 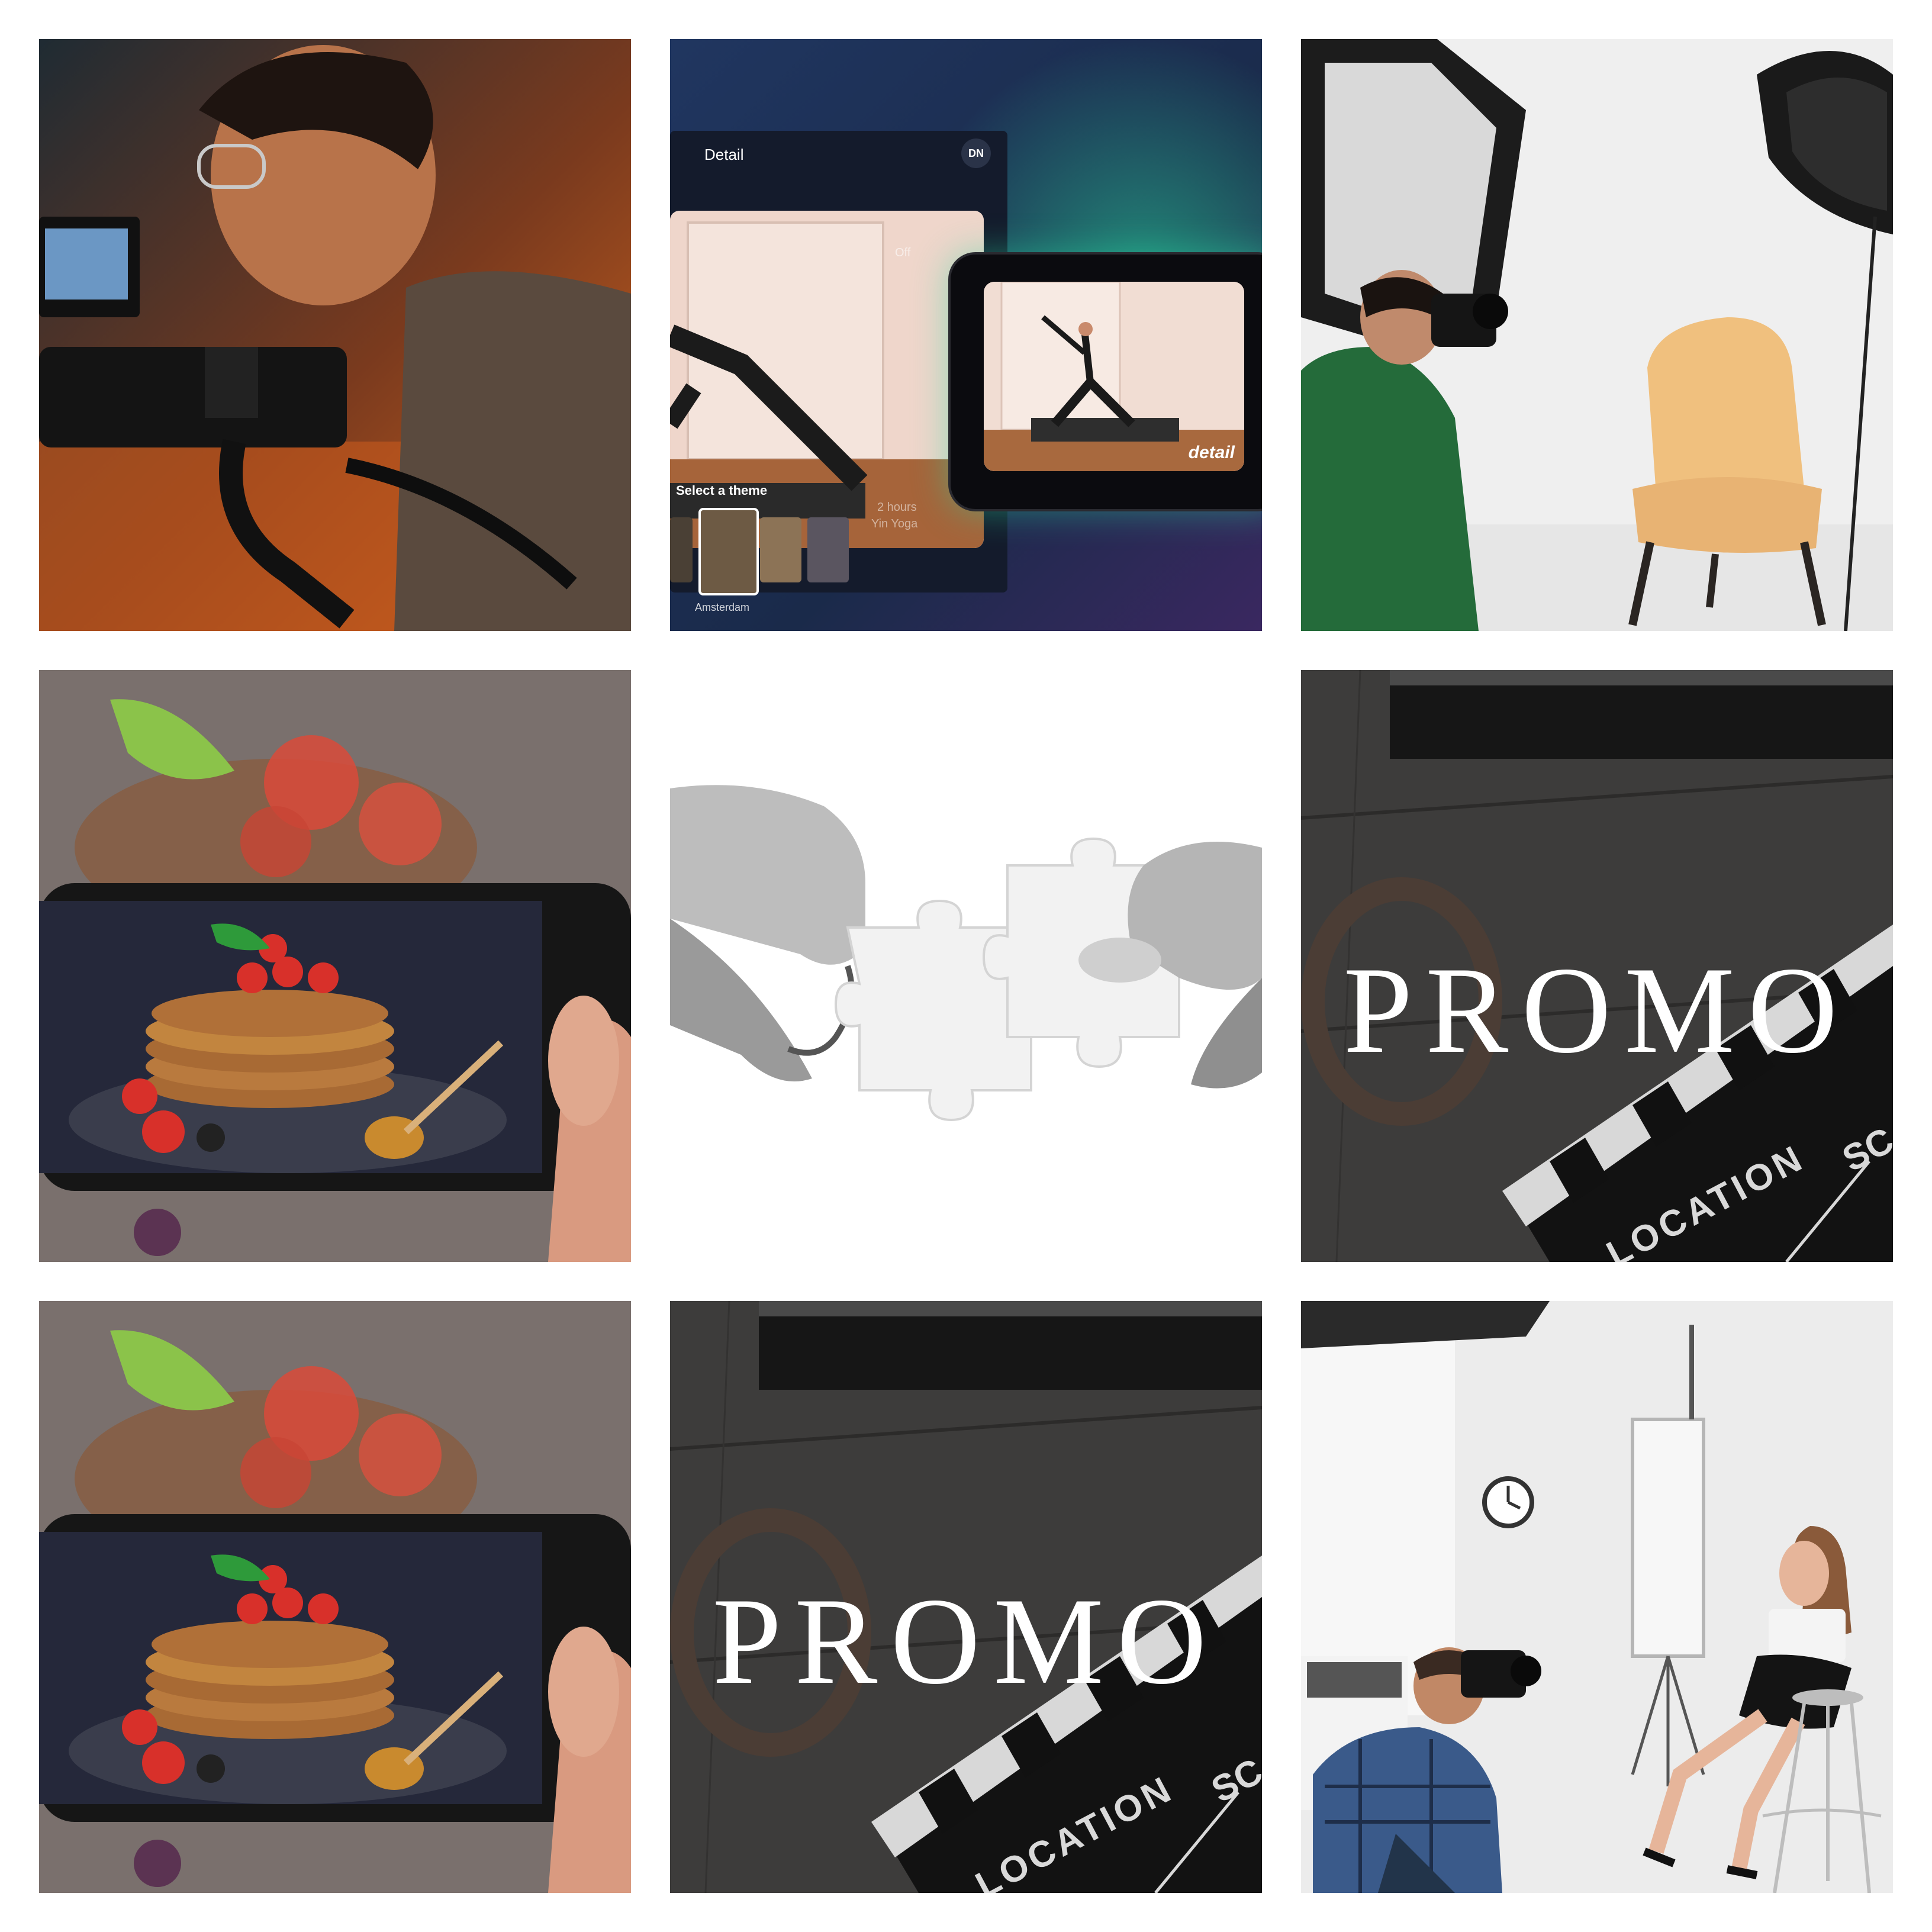 I want to click on avatar-initials: DN, so click(x=976, y=153).